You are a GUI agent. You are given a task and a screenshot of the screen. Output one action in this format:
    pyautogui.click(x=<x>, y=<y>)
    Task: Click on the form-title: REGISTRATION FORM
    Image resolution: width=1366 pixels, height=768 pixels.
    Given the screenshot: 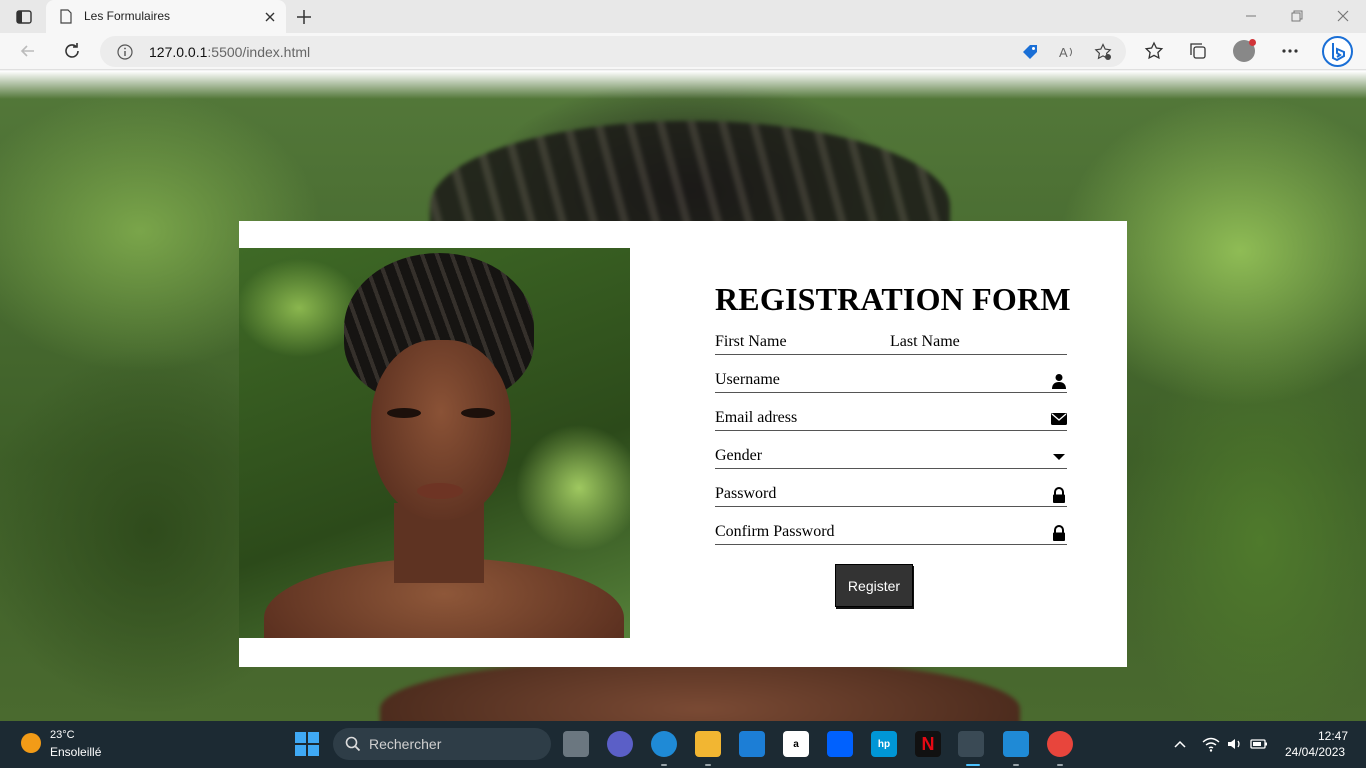 What is the action you would take?
    pyautogui.click(x=893, y=299)
    